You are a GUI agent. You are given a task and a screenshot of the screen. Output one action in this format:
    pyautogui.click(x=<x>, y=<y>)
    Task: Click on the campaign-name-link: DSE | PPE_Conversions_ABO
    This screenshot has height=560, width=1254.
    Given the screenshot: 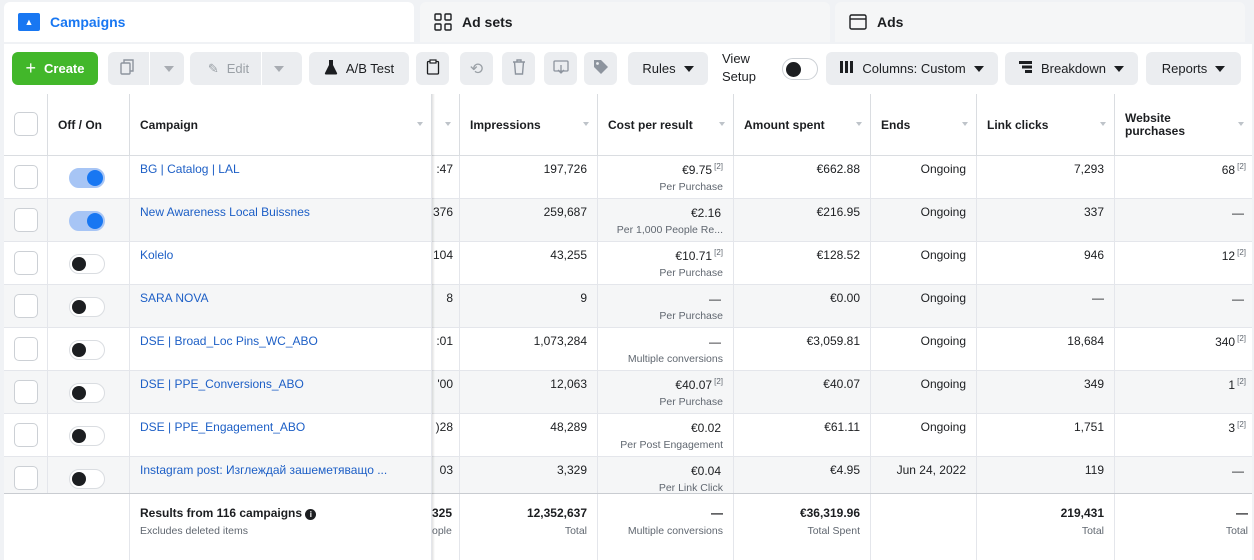 What is the action you would take?
    pyautogui.click(x=222, y=384)
    